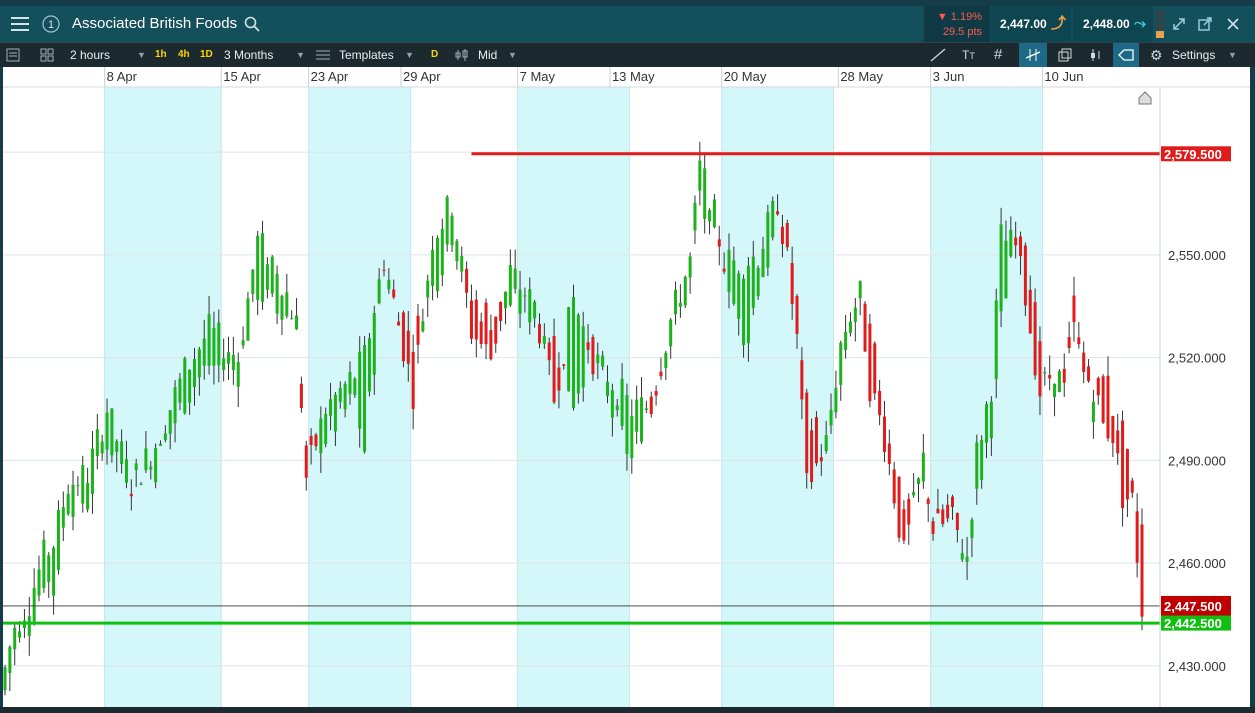 The height and width of the screenshot is (713, 1255). Describe the element at coordinates (141, 55) in the screenshot. I see `interval-caret-icon: ▼` at that location.